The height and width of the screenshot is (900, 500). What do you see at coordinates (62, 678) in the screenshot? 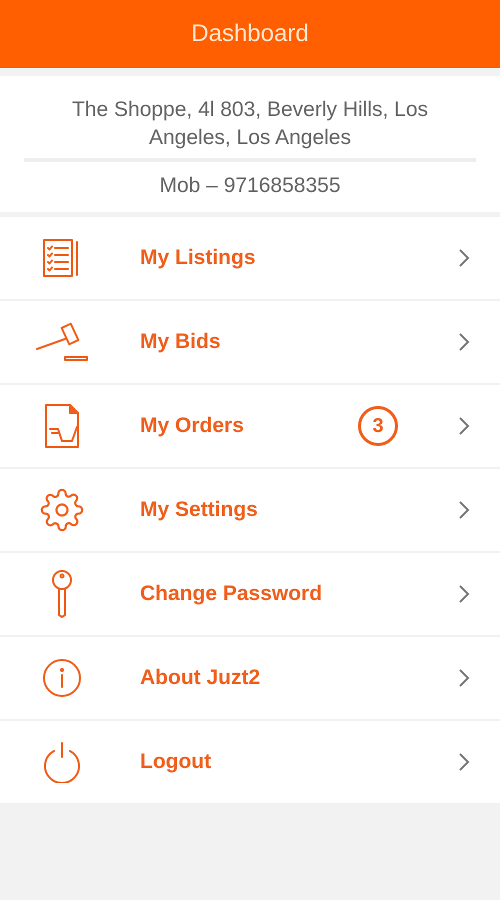
I see `info-icon` at bounding box center [62, 678].